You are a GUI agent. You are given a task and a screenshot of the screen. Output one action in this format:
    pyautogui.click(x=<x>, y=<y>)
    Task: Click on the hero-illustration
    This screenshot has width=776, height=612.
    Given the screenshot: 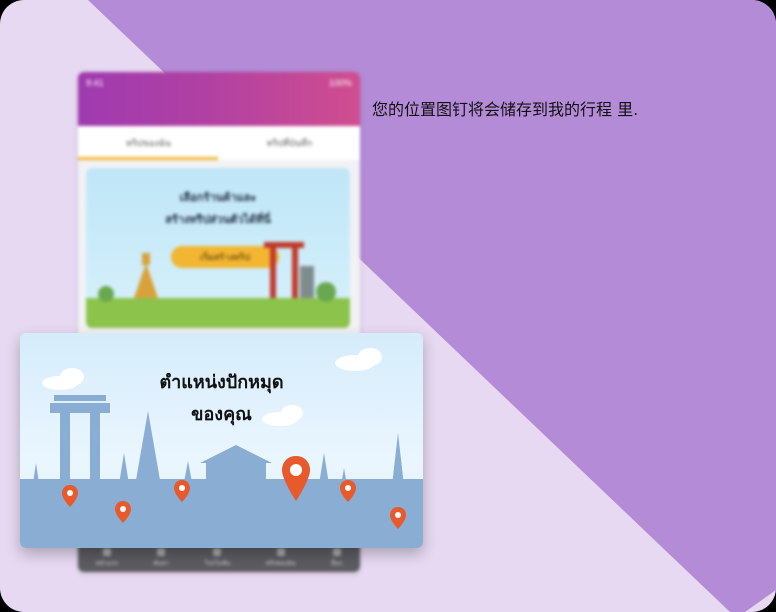 What is the action you would take?
    pyautogui.click(x=218, y=285)
    